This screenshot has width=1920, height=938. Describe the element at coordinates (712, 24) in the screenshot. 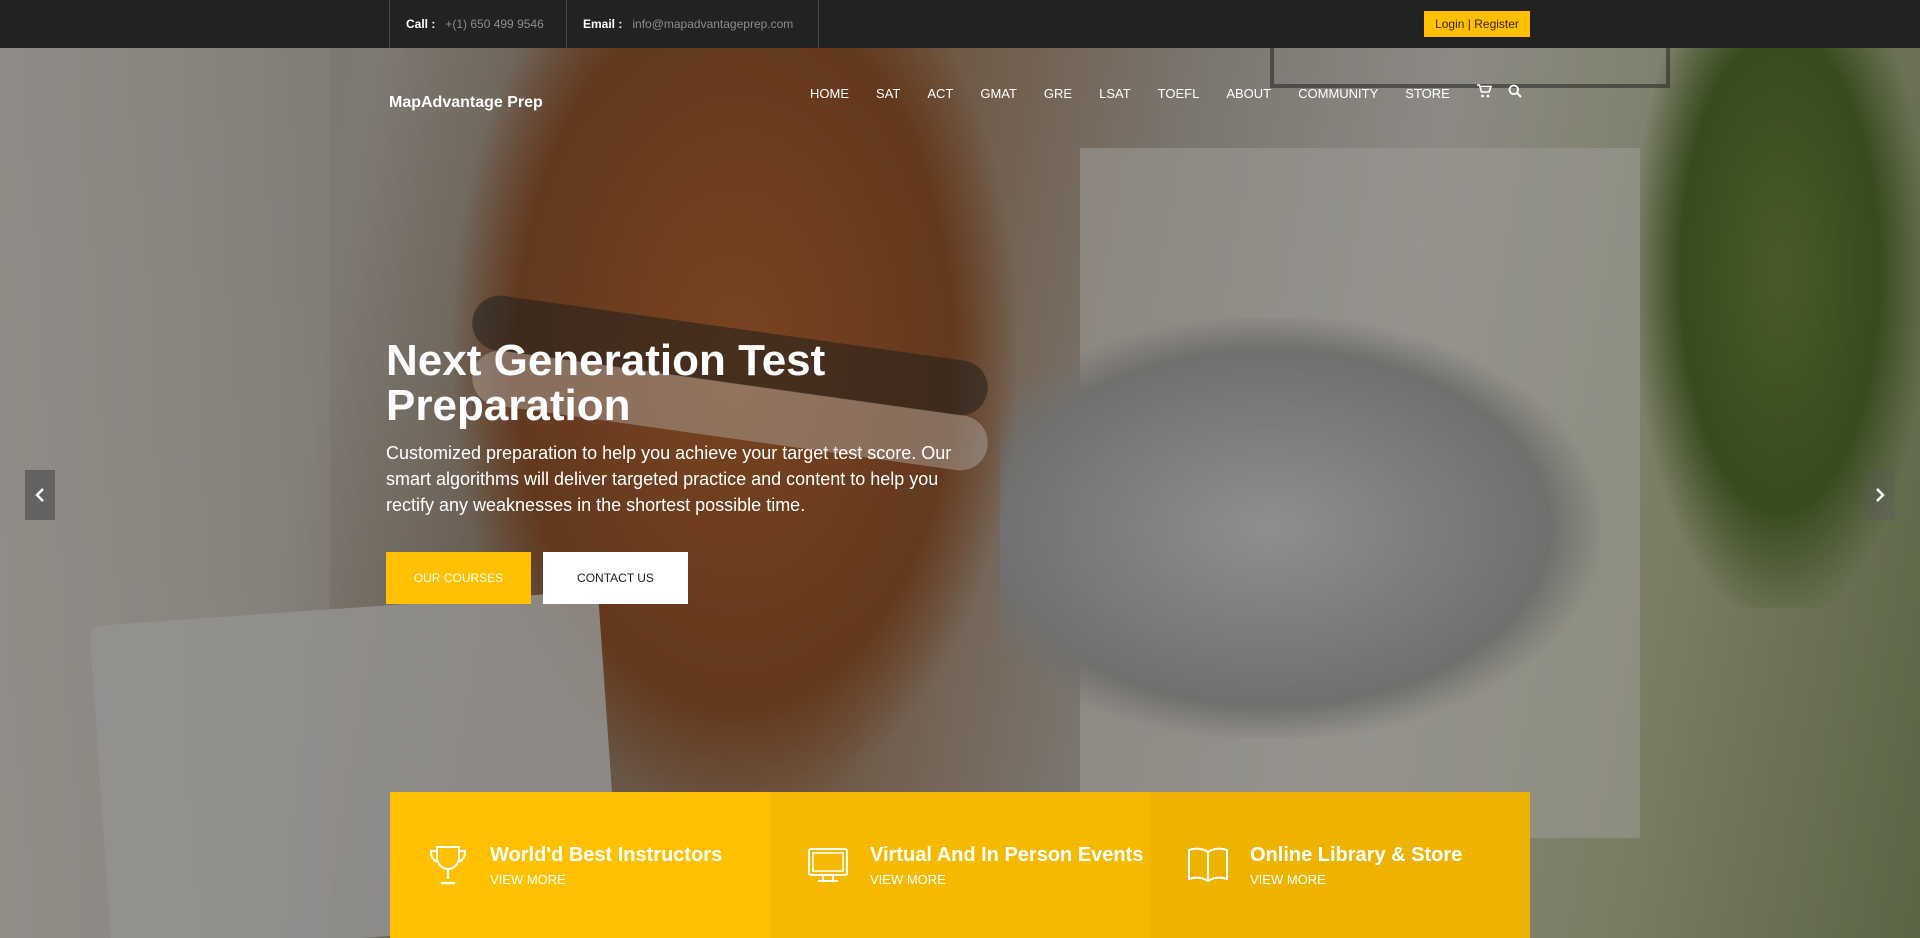

I see `email-address: info@mapadvantageprep.com` at that location.